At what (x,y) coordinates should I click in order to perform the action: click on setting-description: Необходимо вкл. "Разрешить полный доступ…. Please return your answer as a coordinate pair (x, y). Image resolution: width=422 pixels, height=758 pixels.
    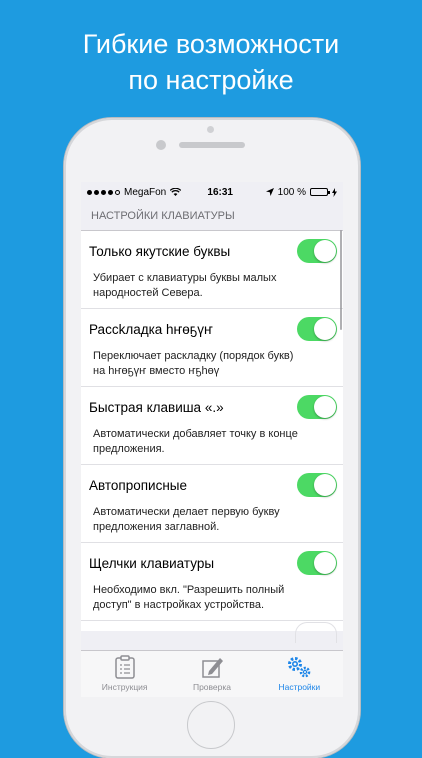
    Looking at the image, I should click on (212, 602).